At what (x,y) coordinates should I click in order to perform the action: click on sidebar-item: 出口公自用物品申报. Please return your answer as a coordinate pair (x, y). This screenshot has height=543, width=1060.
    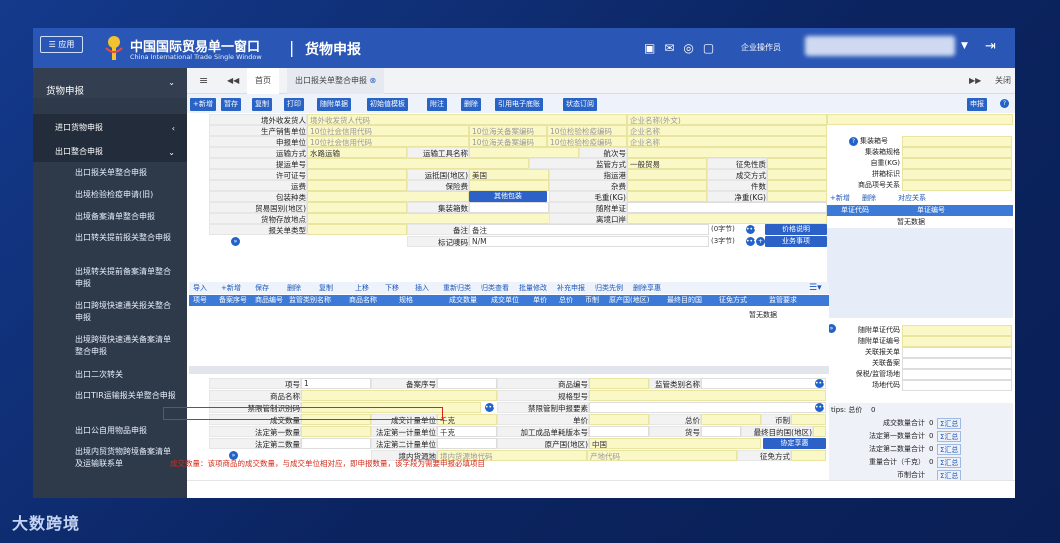
    Looking at the image, I should click on (110, 431).